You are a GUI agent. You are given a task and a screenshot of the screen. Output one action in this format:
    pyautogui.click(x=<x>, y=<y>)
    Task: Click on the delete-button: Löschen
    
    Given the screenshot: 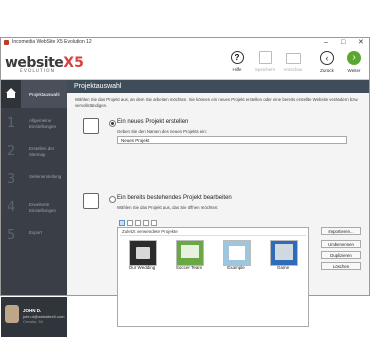 What is the action you would take?
    pyautogui.click(x=341, y=266)
    